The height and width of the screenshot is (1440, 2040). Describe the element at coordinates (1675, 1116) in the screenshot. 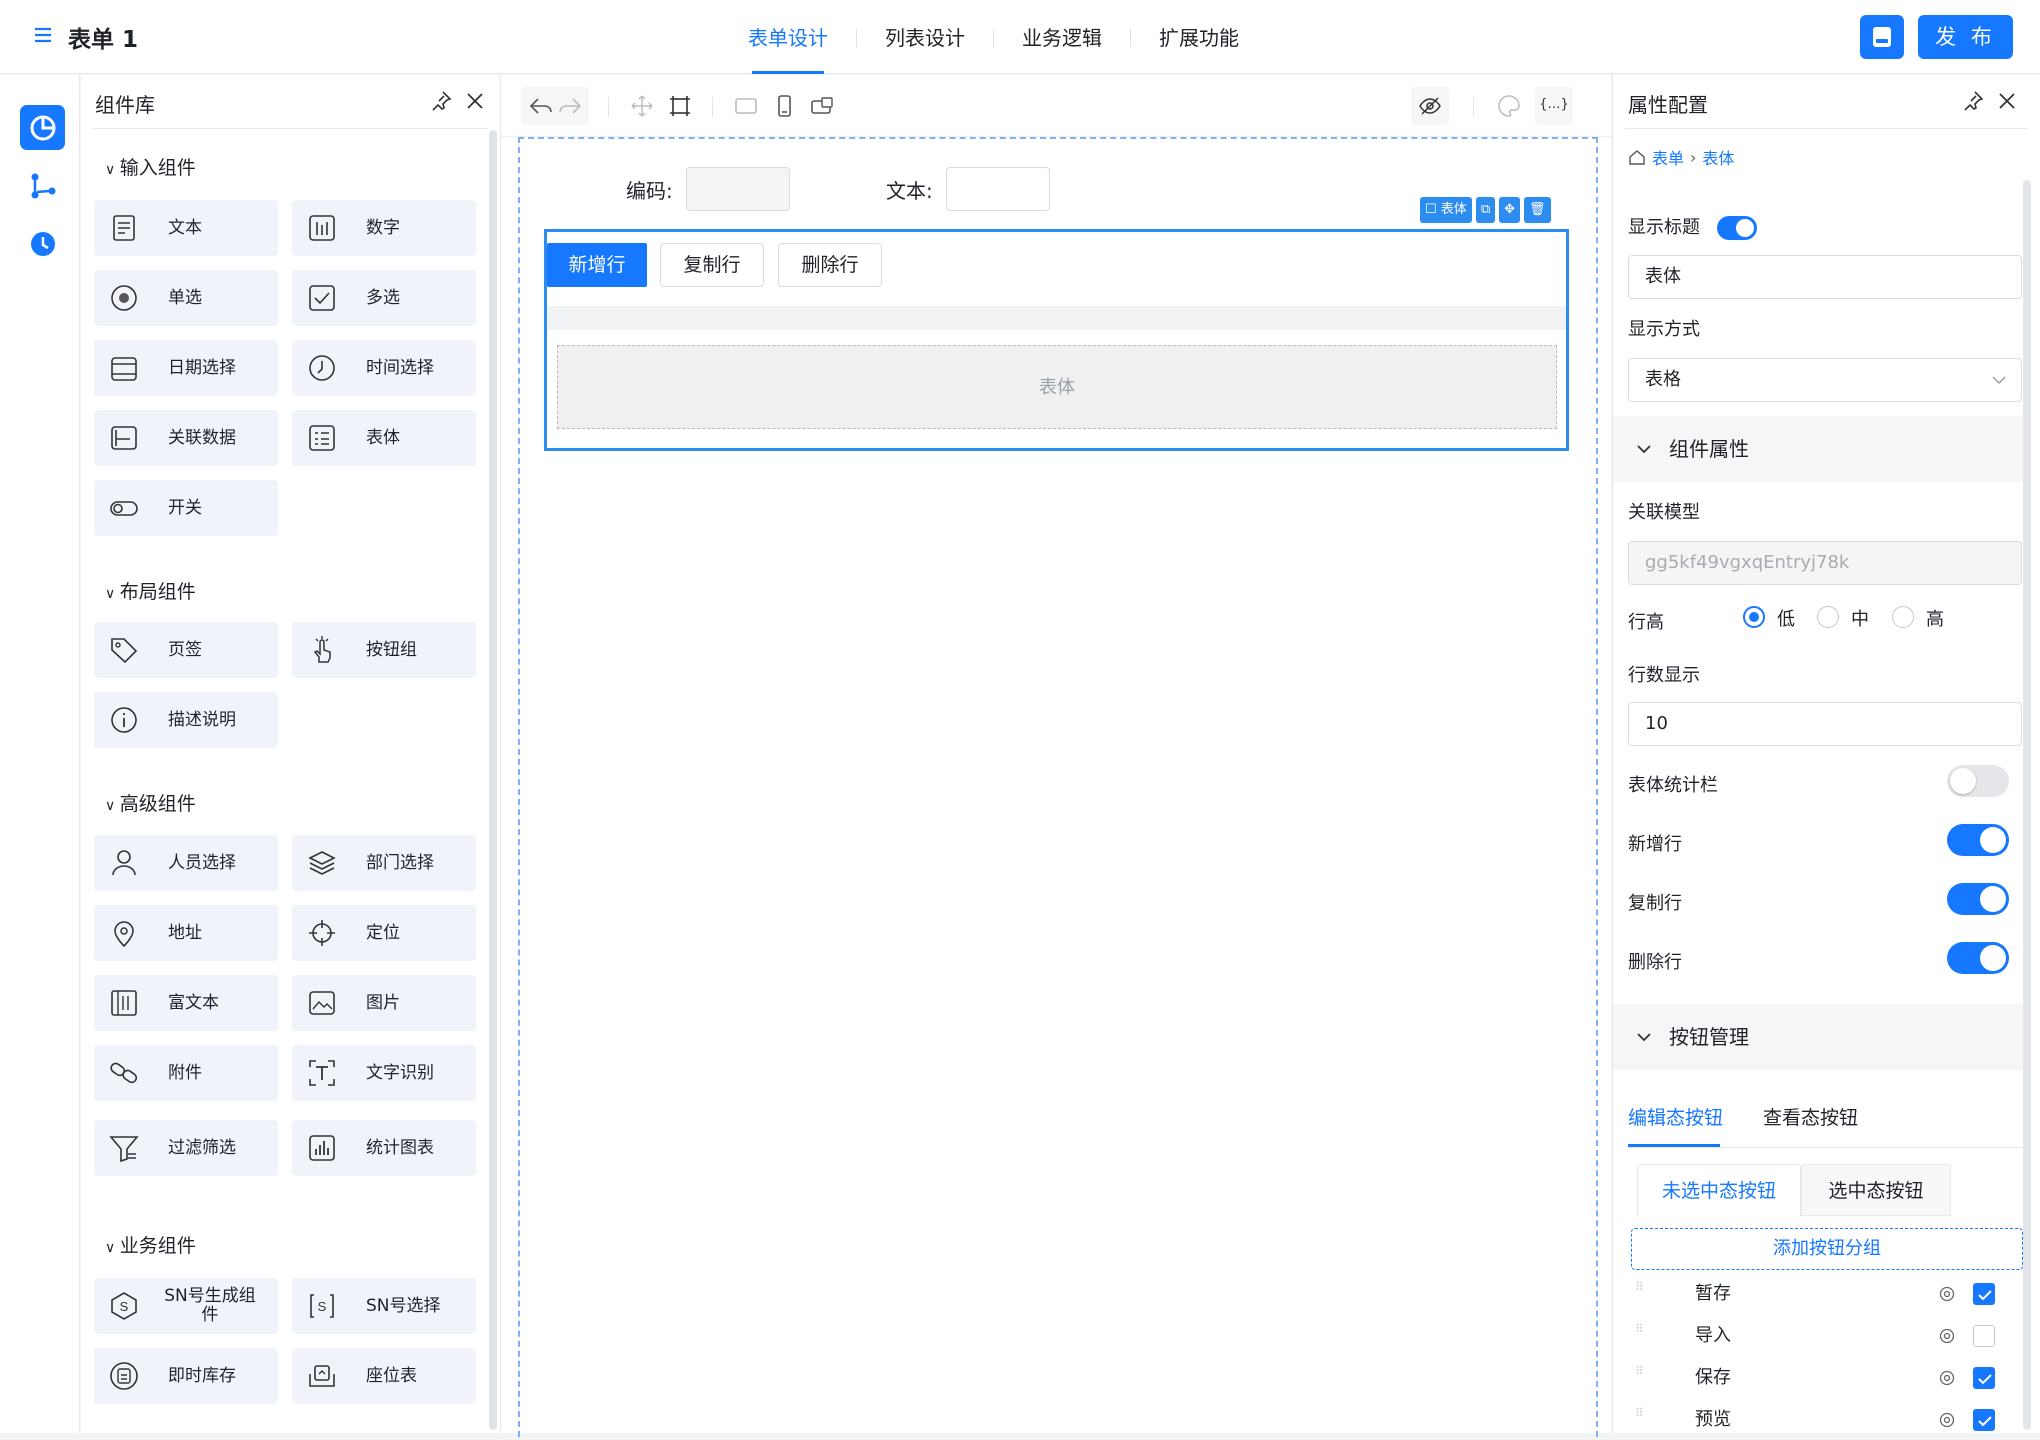

I see `tab-edit-buttons: 编辑态按钮` at that location.